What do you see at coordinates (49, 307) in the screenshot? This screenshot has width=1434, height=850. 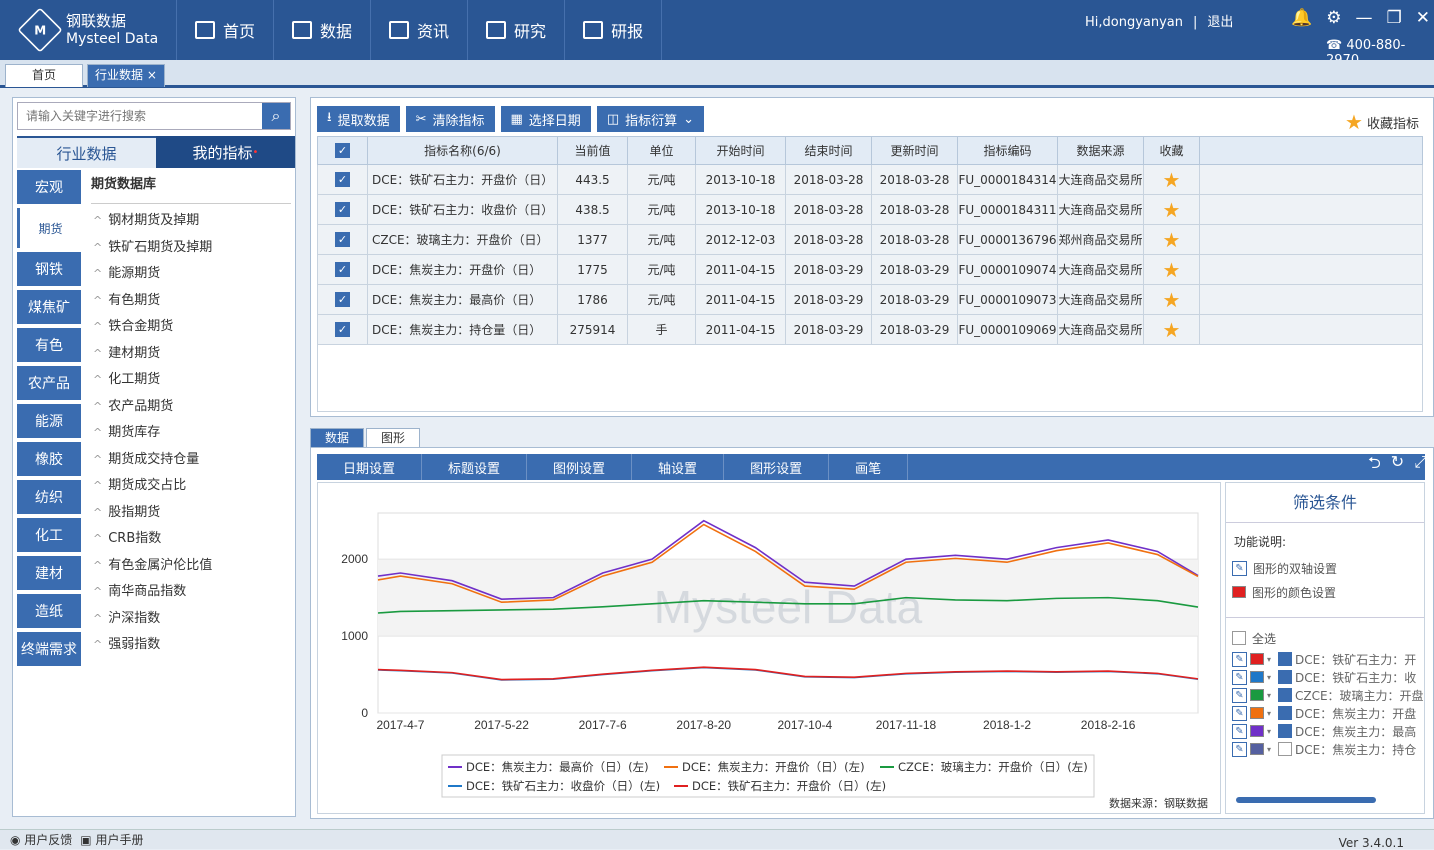 I see `category-3: 煤焦矿` at bounding box center [49, 307].